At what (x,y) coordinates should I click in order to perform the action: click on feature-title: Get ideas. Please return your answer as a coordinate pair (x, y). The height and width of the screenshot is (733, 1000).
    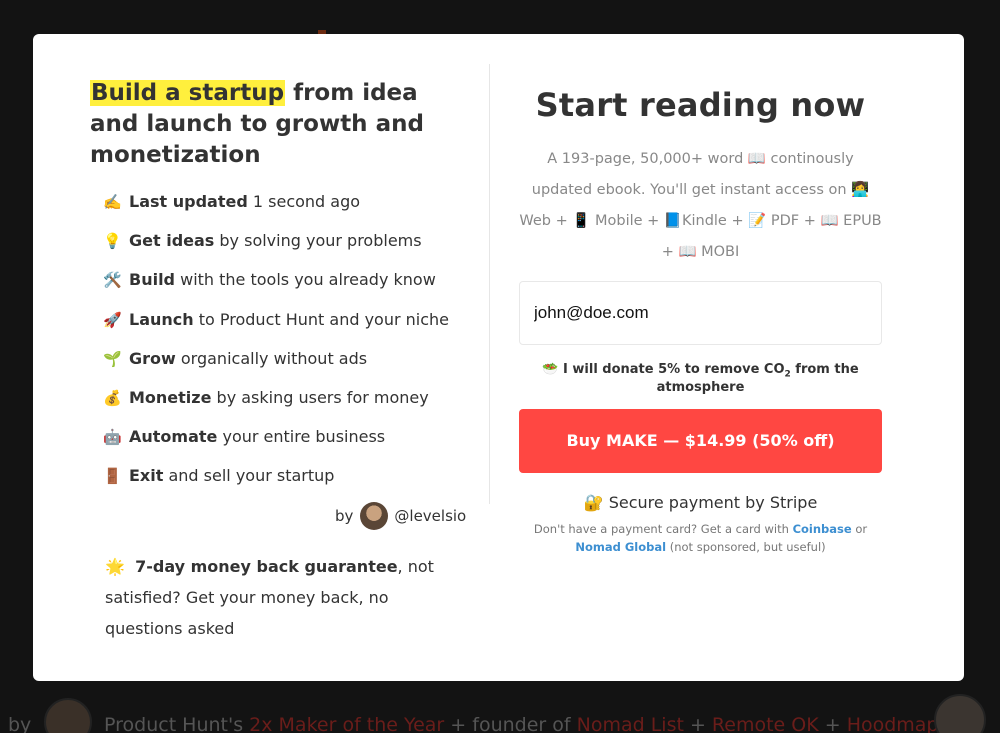
    Looking at the image, I should click on (172, 241).